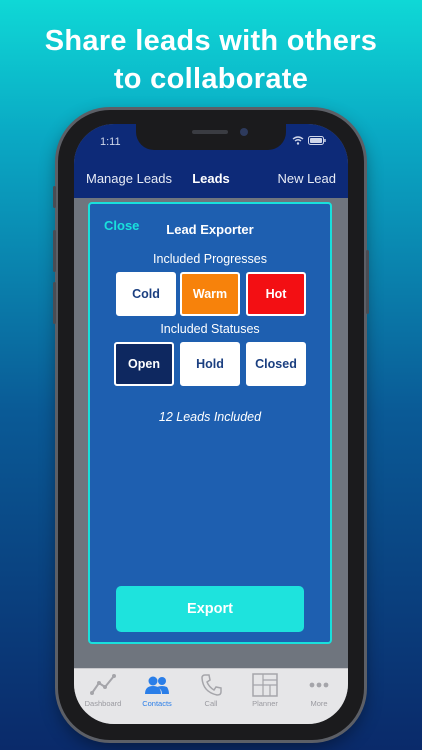  Describe the element at coordinates (276, 294) in the screenshot. I see `progress-hot-button: Hot` at that location.